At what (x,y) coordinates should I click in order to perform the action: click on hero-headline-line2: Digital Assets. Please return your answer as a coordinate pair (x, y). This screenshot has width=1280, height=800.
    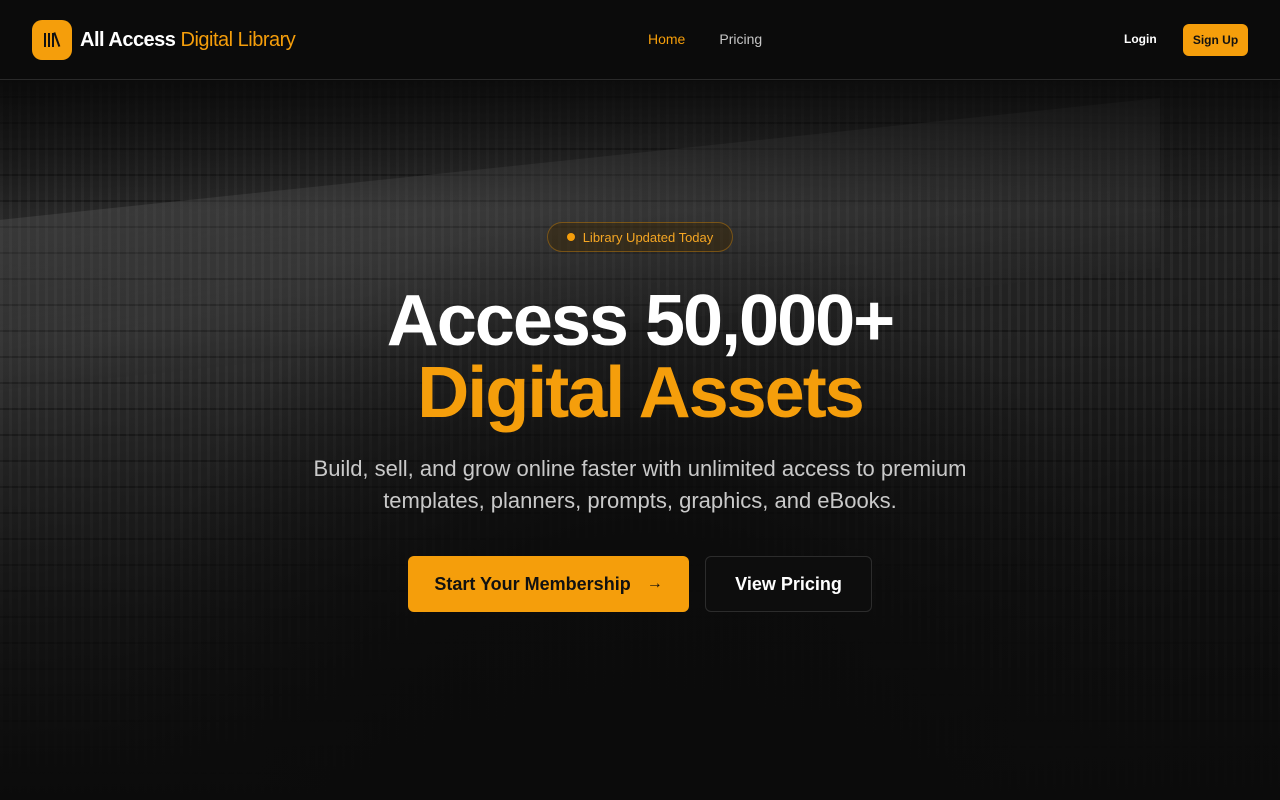
    Looking at the image, I should click on (640, 393).